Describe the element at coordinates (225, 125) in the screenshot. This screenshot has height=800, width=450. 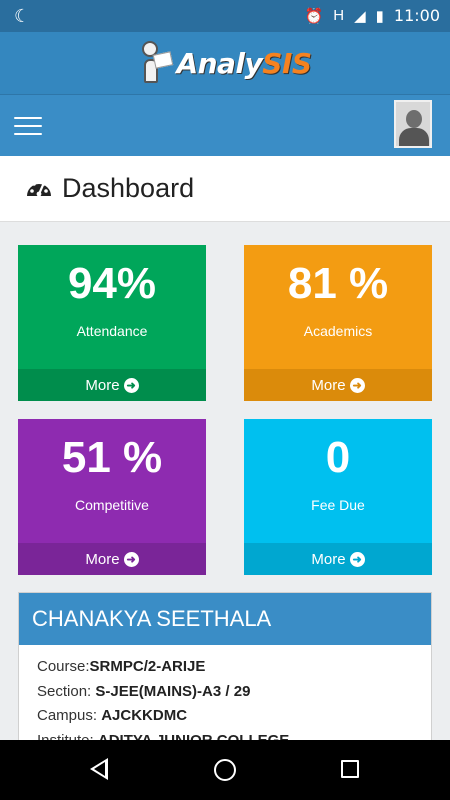
I see `nav-bar` at that location.